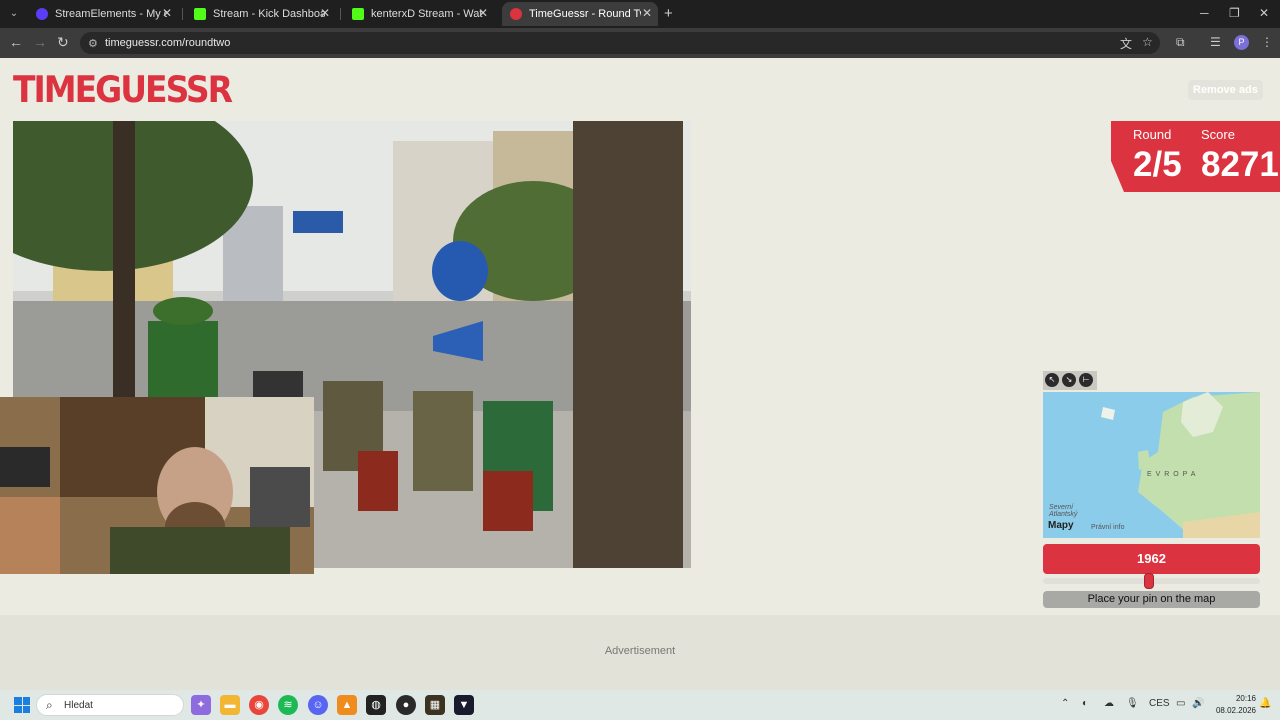  I want to click on streaming-app-icon: ▼, so click(464, 705).